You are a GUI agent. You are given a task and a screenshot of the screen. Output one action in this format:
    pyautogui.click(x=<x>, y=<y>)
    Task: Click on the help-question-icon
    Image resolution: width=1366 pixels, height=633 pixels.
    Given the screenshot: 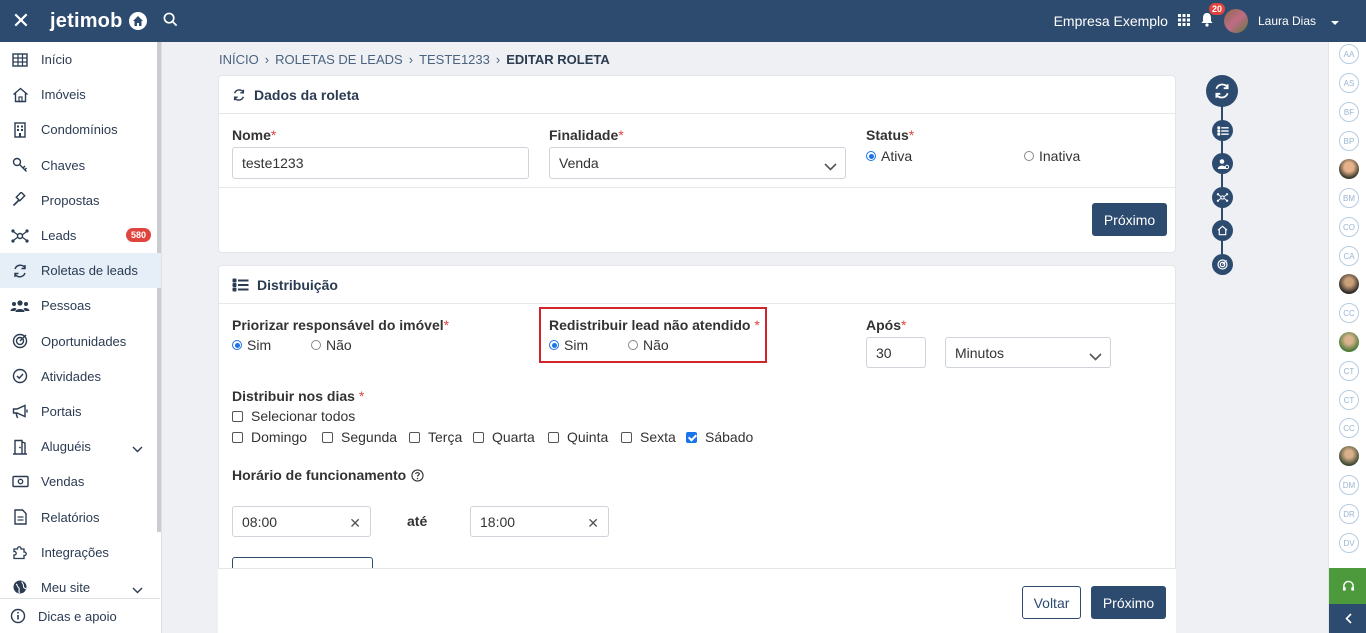 What is the action you would take?
    pyautogui.click(x=417, y=475)
    